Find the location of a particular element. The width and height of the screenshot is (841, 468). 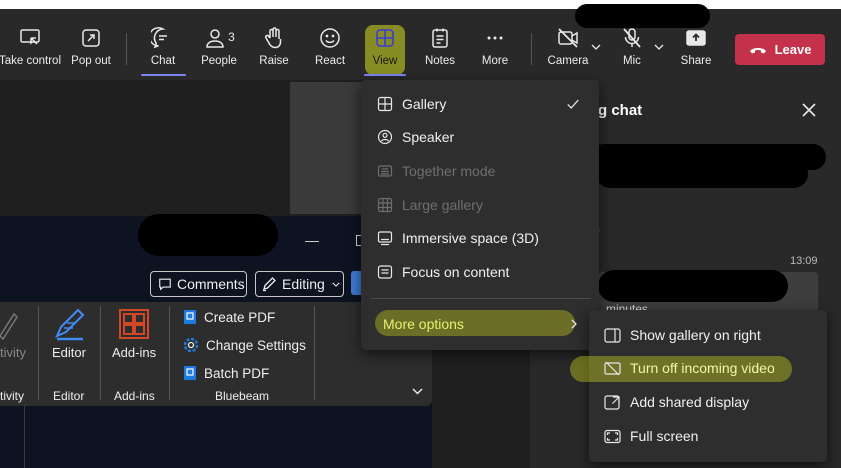

gallery-icon is located at coordinates (385, 104).